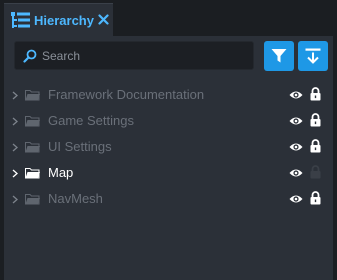  What do you see at coordinates (64, 20) in the screenshot?
I see `tab-title: Hierarchy` at bounding box center [64, 20].